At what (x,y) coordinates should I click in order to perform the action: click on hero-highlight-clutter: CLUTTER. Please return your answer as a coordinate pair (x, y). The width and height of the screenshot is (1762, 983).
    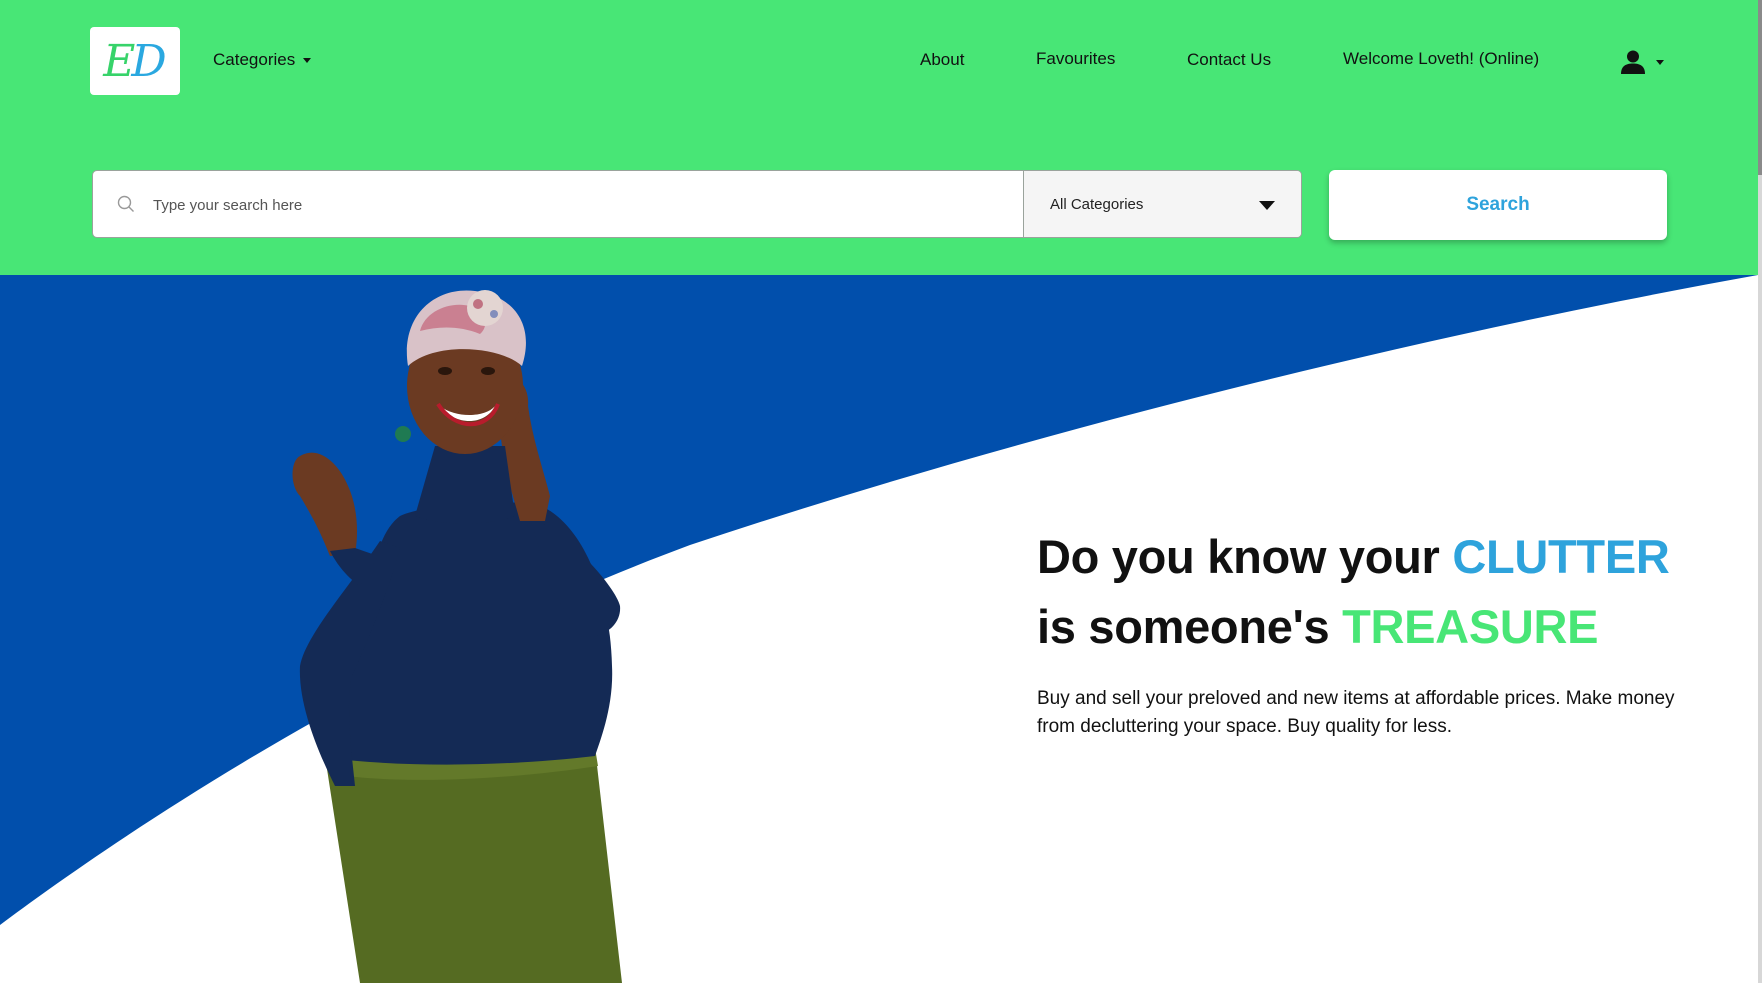
    Looking at the image, I should click on (1561, 556).